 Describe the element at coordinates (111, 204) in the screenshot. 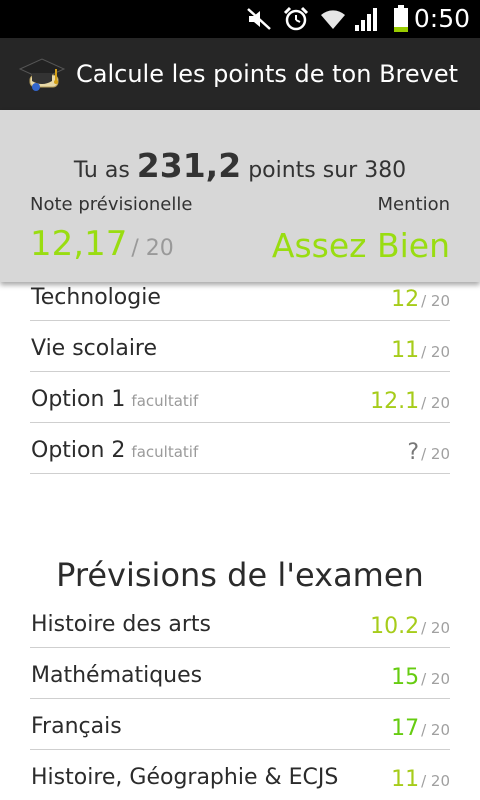

I see `predicted-grade-label: Note prévisionelle` at that location.